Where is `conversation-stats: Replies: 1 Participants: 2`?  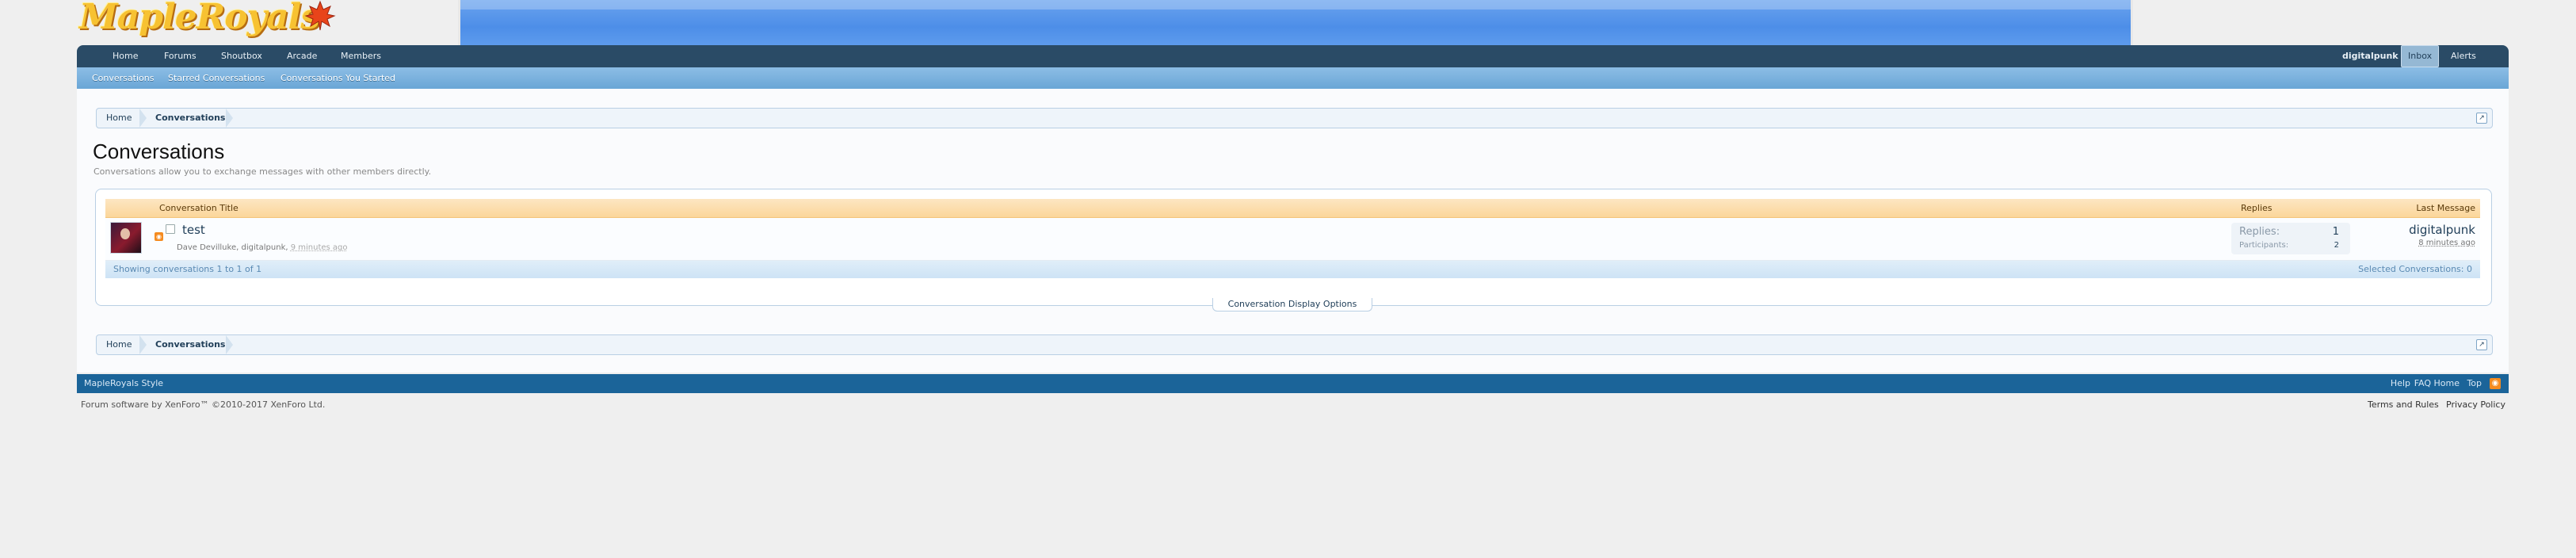
conversation-stats: Replies: 1 Participants: 2 is located at coordinates (2290, 238).